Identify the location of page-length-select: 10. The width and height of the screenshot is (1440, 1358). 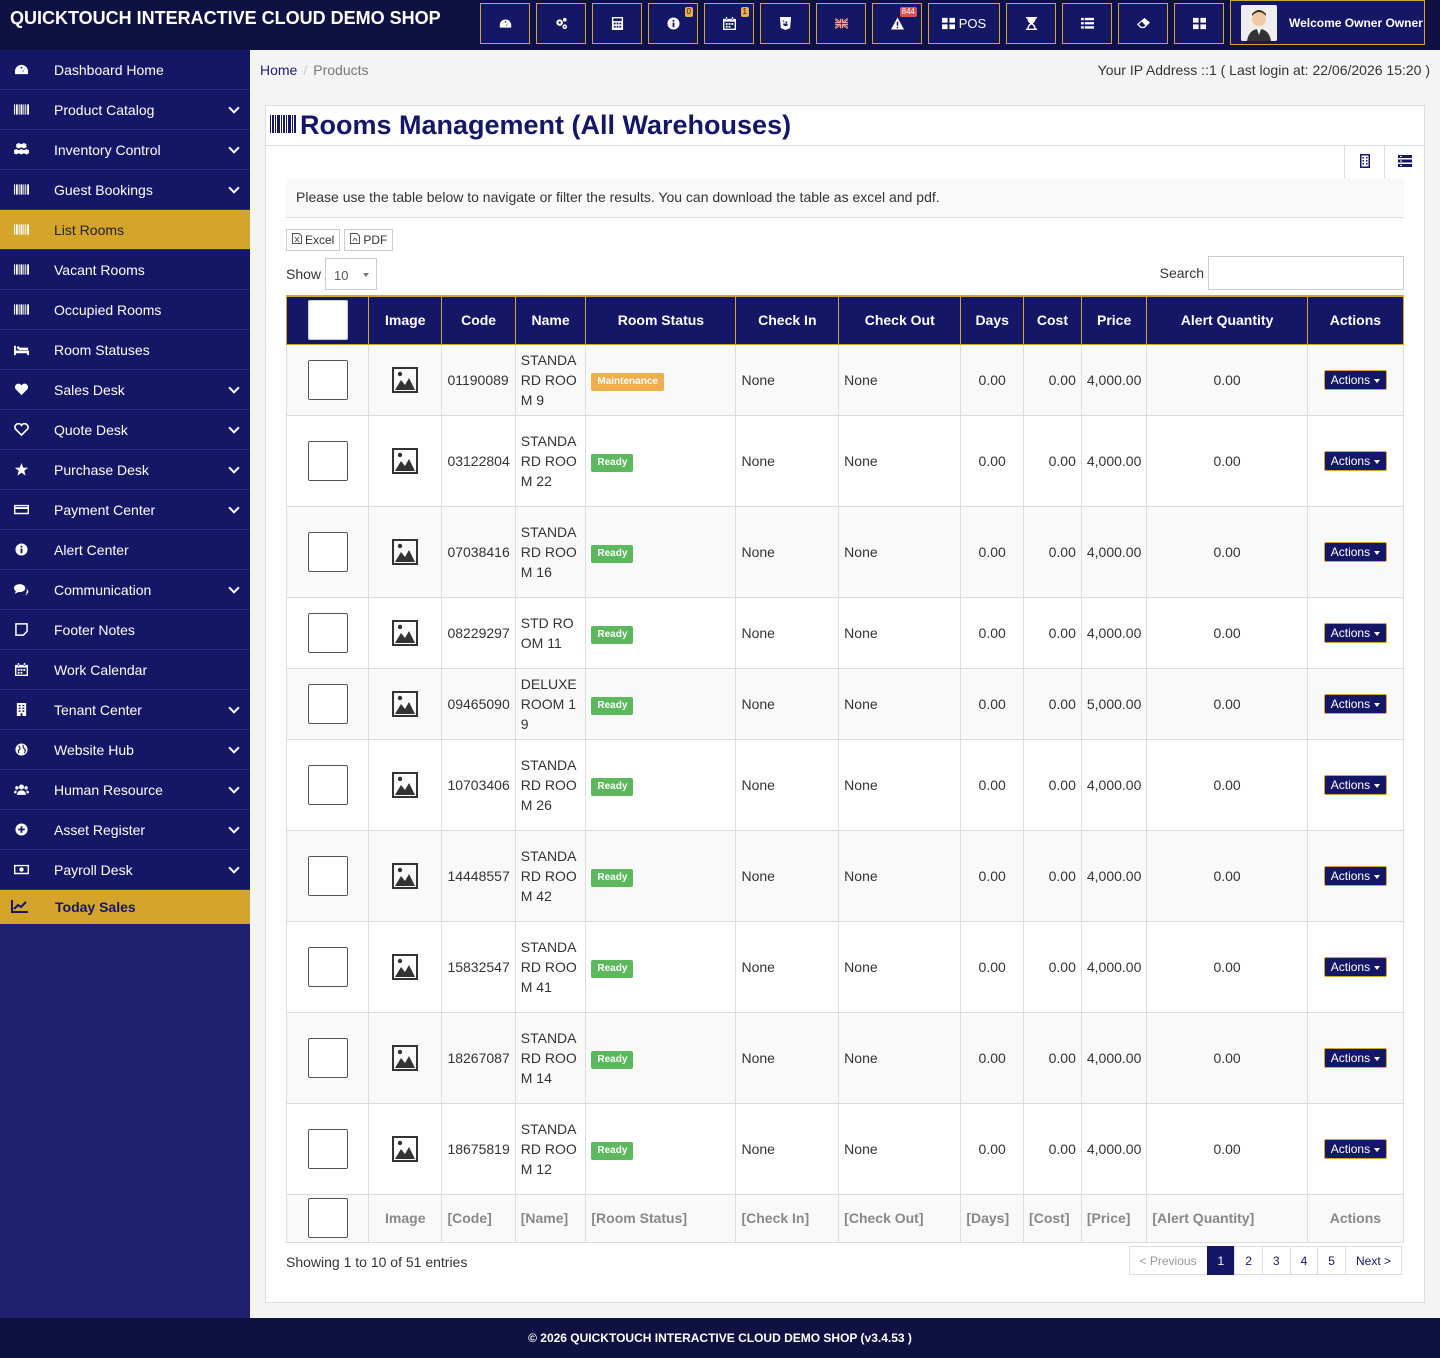
(351, 274).